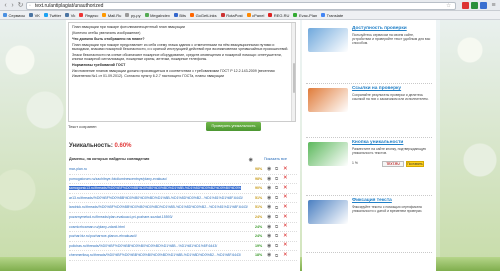 This screenshot has width=500, height=271. Describe the element at coordinates (157, 15) in the screenshot. I see `bookmark-item: MegaIndex` at that location.